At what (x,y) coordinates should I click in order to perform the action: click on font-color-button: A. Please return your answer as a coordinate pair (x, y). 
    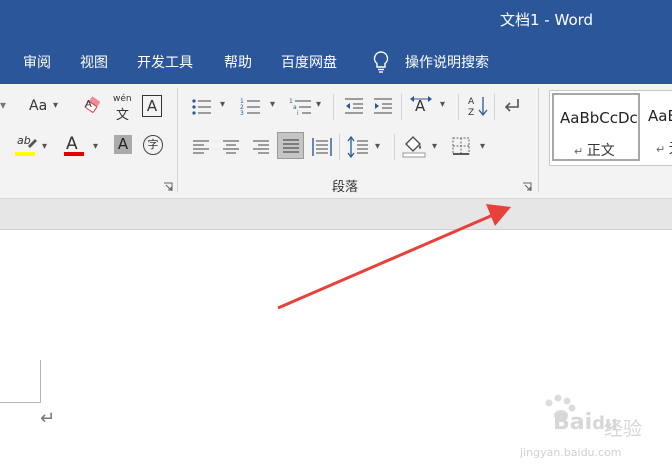
    Looking at the image, I should click on (72, 144).